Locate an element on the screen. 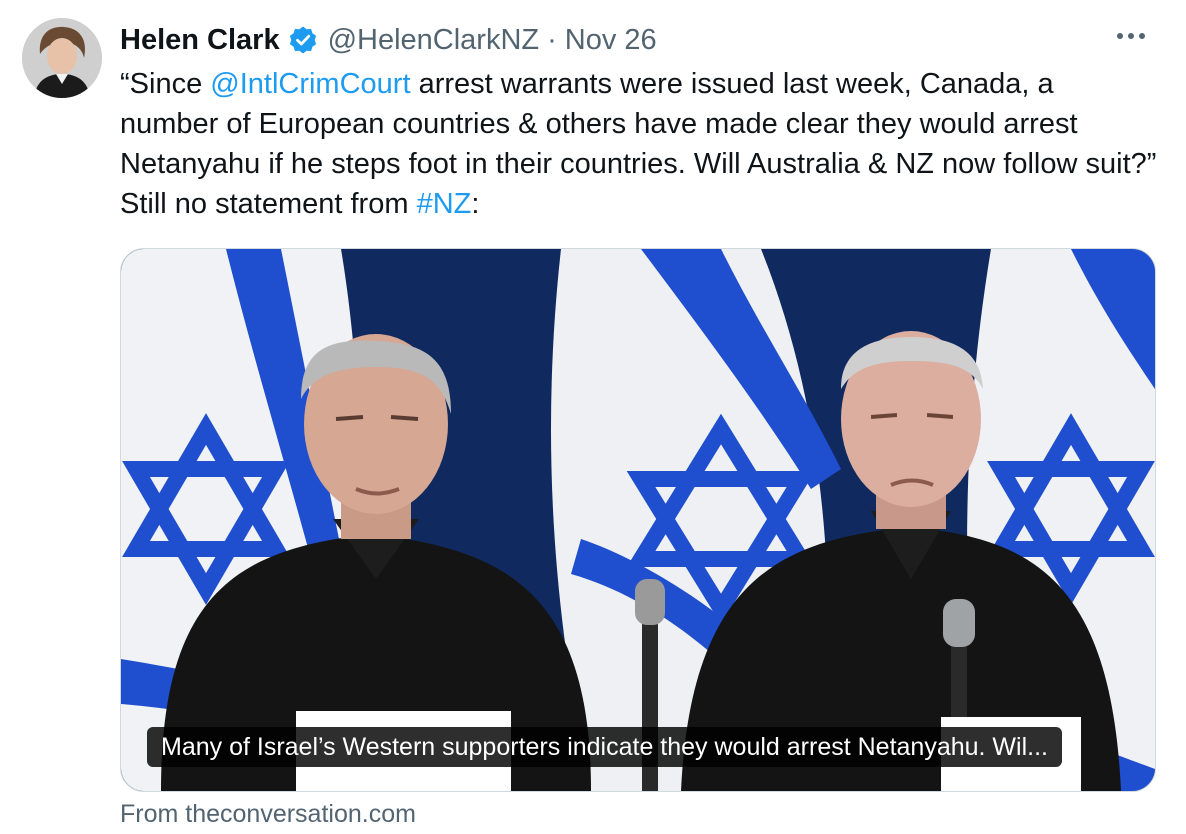  tweet-date: Nov 26 is located at coordinates (611, 40).